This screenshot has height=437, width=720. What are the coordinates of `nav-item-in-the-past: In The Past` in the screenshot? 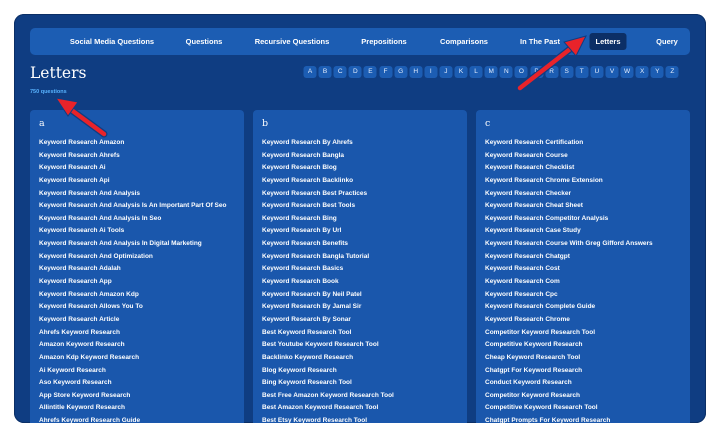 It's located at (540, 41).